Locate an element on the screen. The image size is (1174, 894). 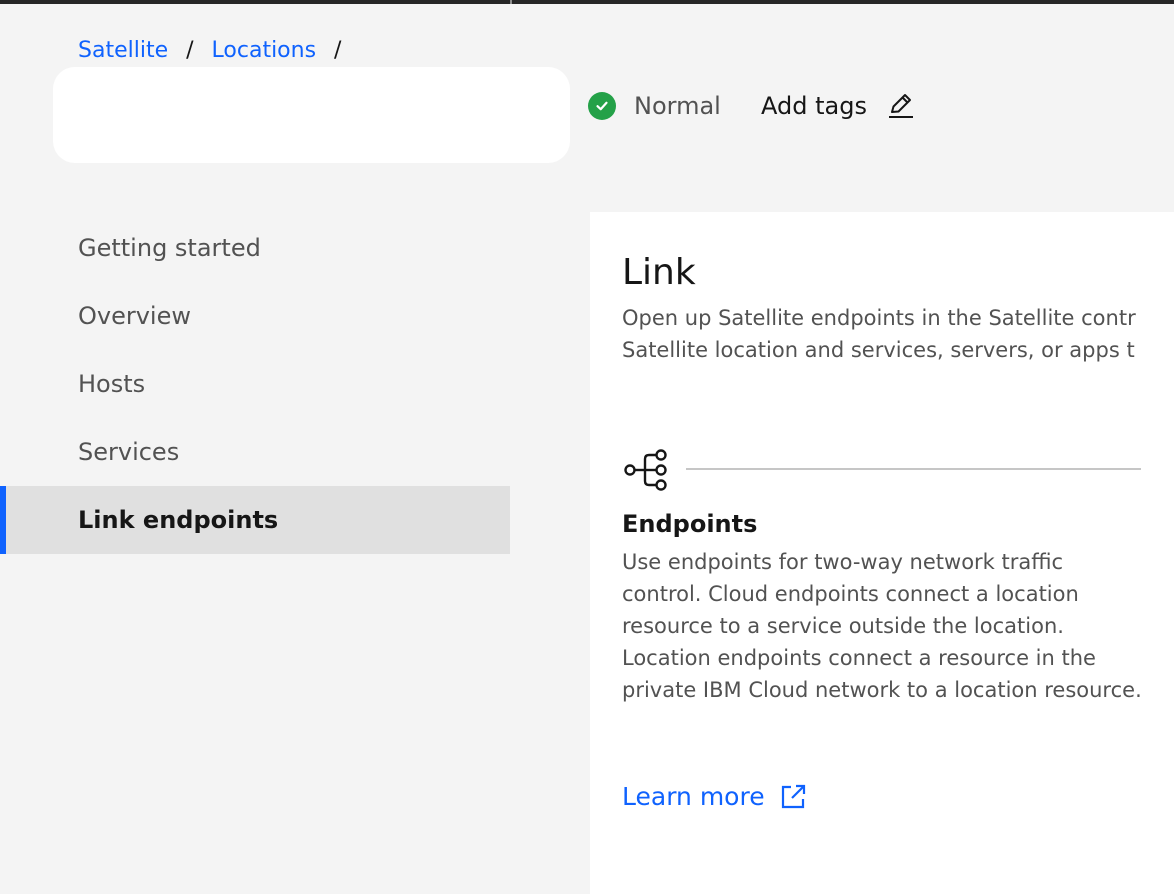
page-title: Link is located at coordinates (659, 272).